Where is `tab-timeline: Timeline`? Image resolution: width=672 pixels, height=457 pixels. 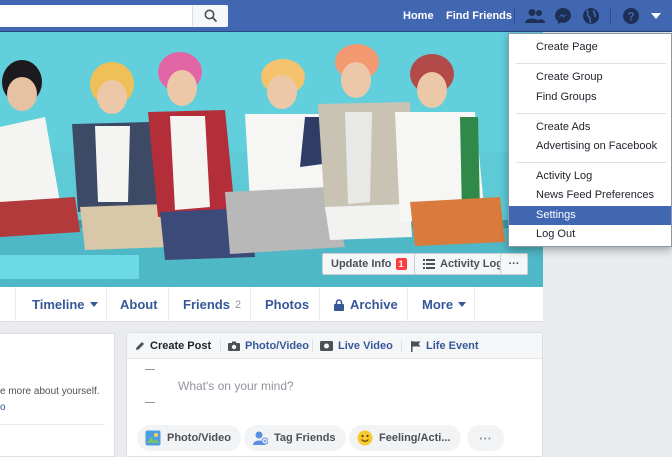
tab-timeline: Timeline is located at coordinates (65, 304).